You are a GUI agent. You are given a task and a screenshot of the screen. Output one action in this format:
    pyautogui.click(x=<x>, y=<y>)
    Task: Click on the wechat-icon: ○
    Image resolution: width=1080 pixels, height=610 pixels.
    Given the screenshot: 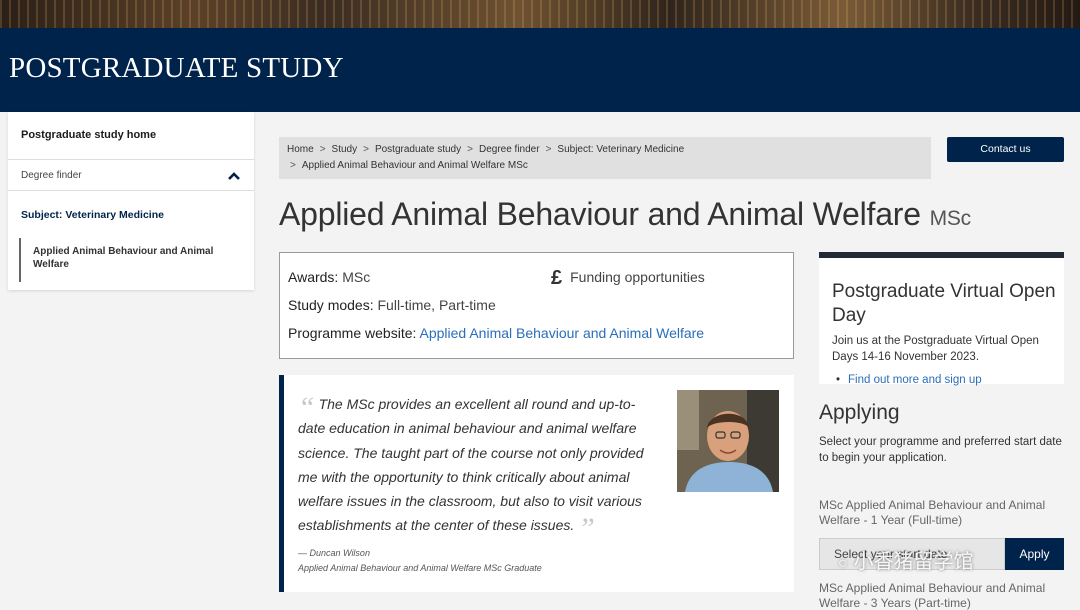 What is the action you would take?
    pyautogui.click(x=843, y=563)
    